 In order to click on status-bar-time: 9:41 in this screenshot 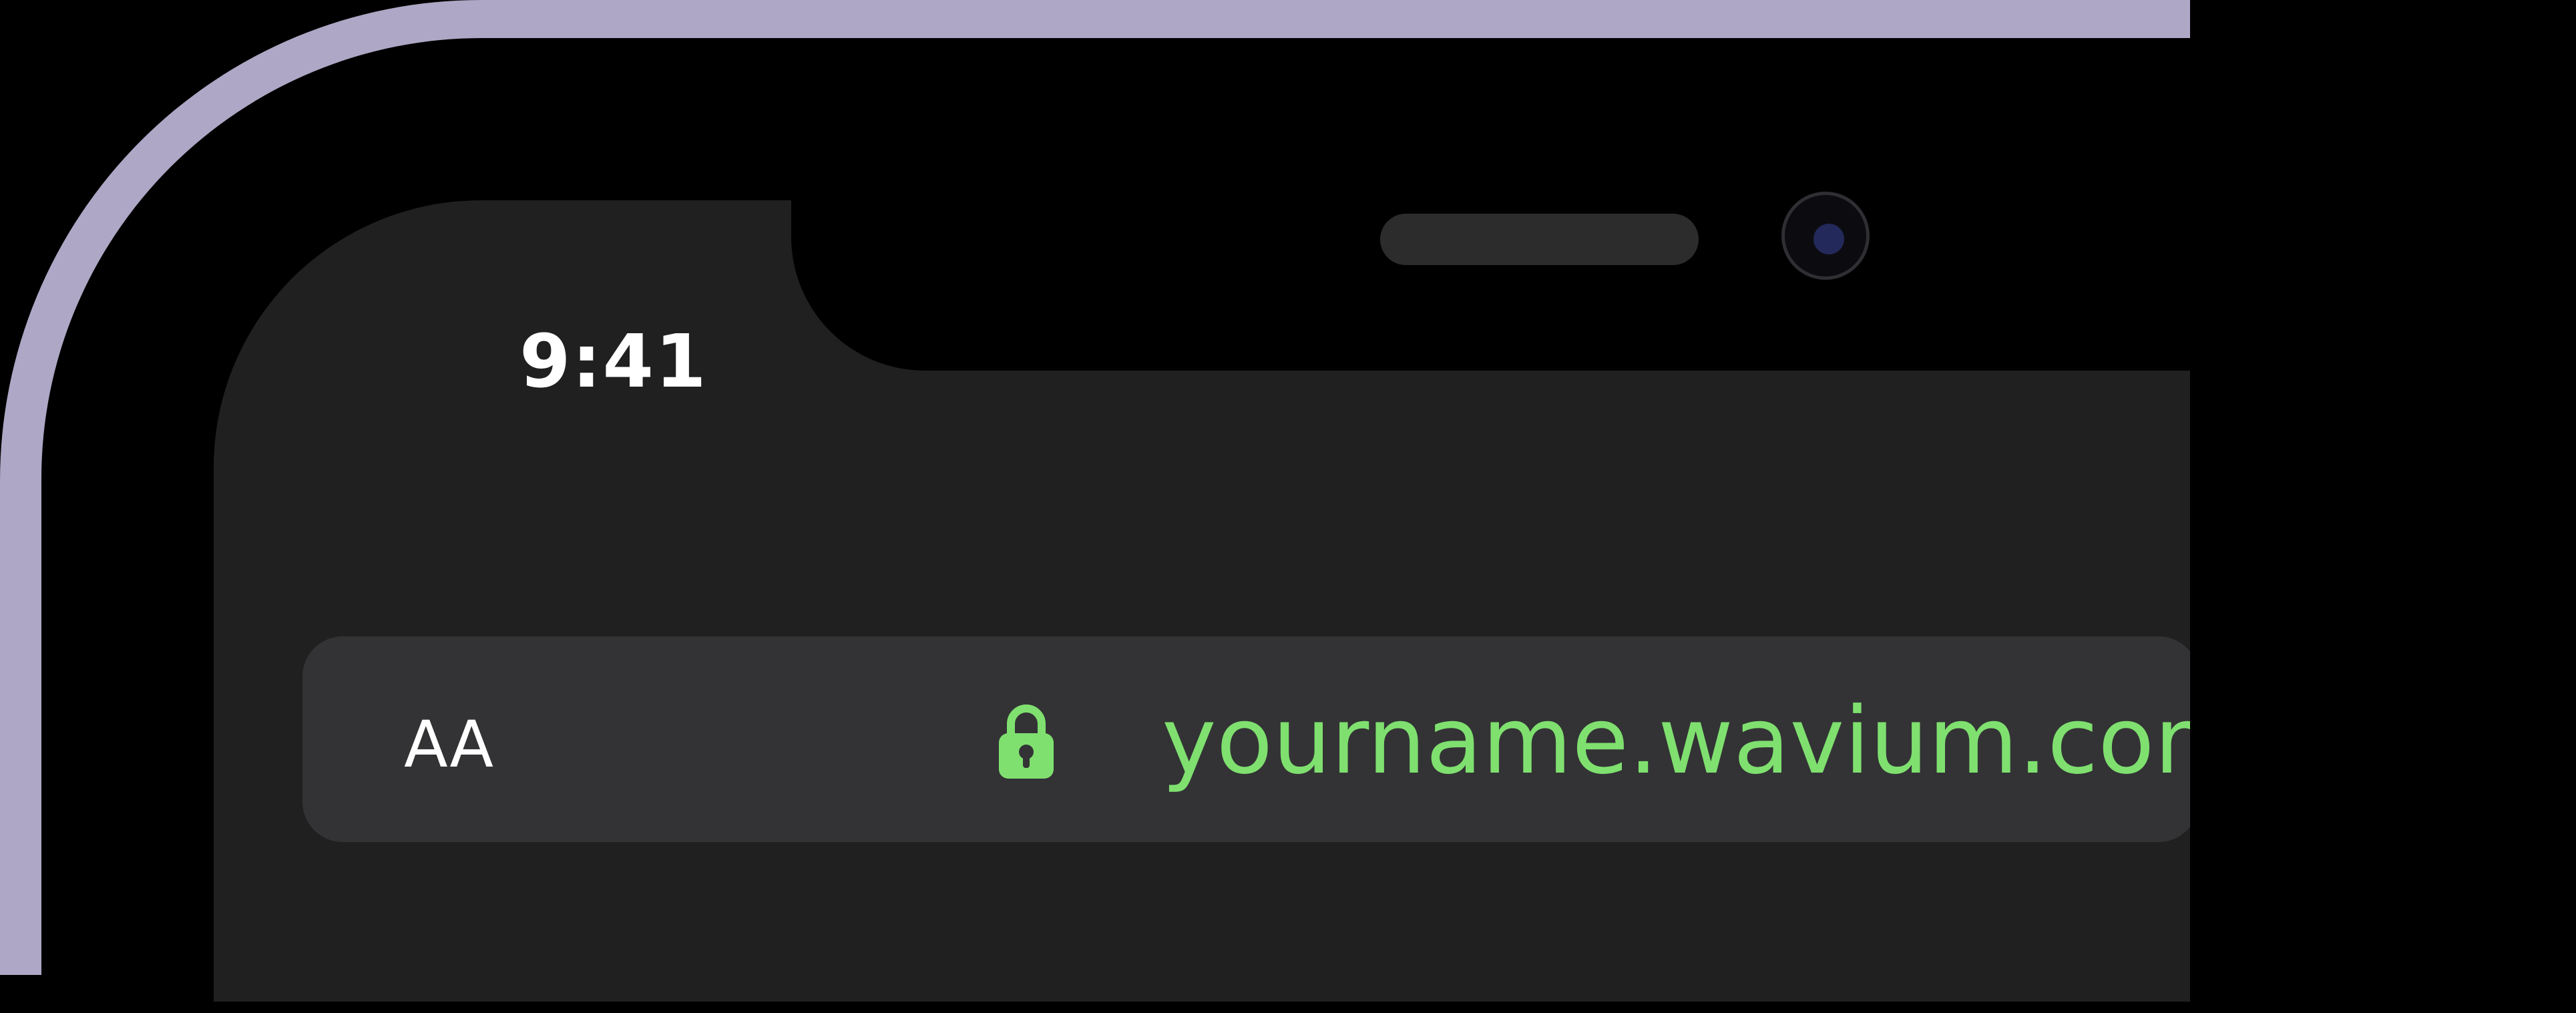, I will do `click(613, 361)`.